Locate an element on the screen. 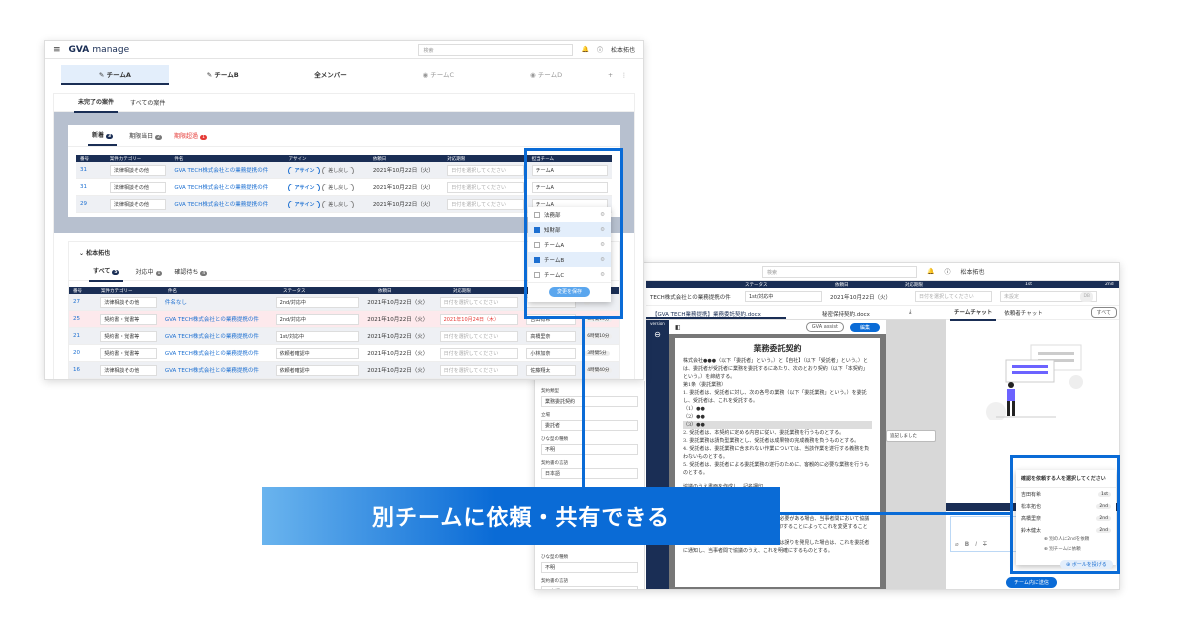 Image resolution: width=1200 pixels, height=630 pixels. comment-bubble: 追記しました is located at coordinates (911, 436).